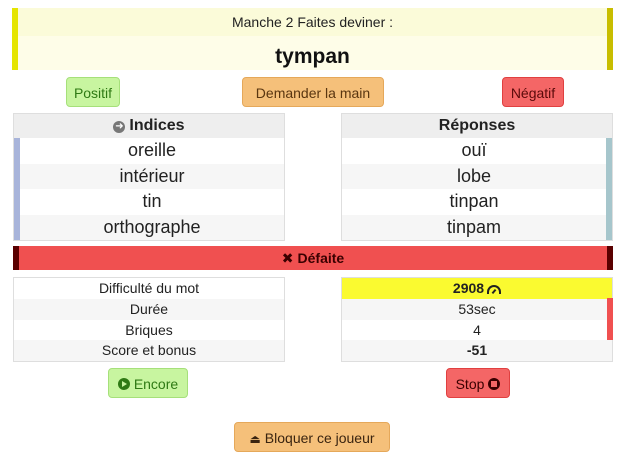 The width and height of the screenshot is (644, 454). Describe the element at coordinates (610, 319) in the screenshot. I see `red-side-marker` at that location.